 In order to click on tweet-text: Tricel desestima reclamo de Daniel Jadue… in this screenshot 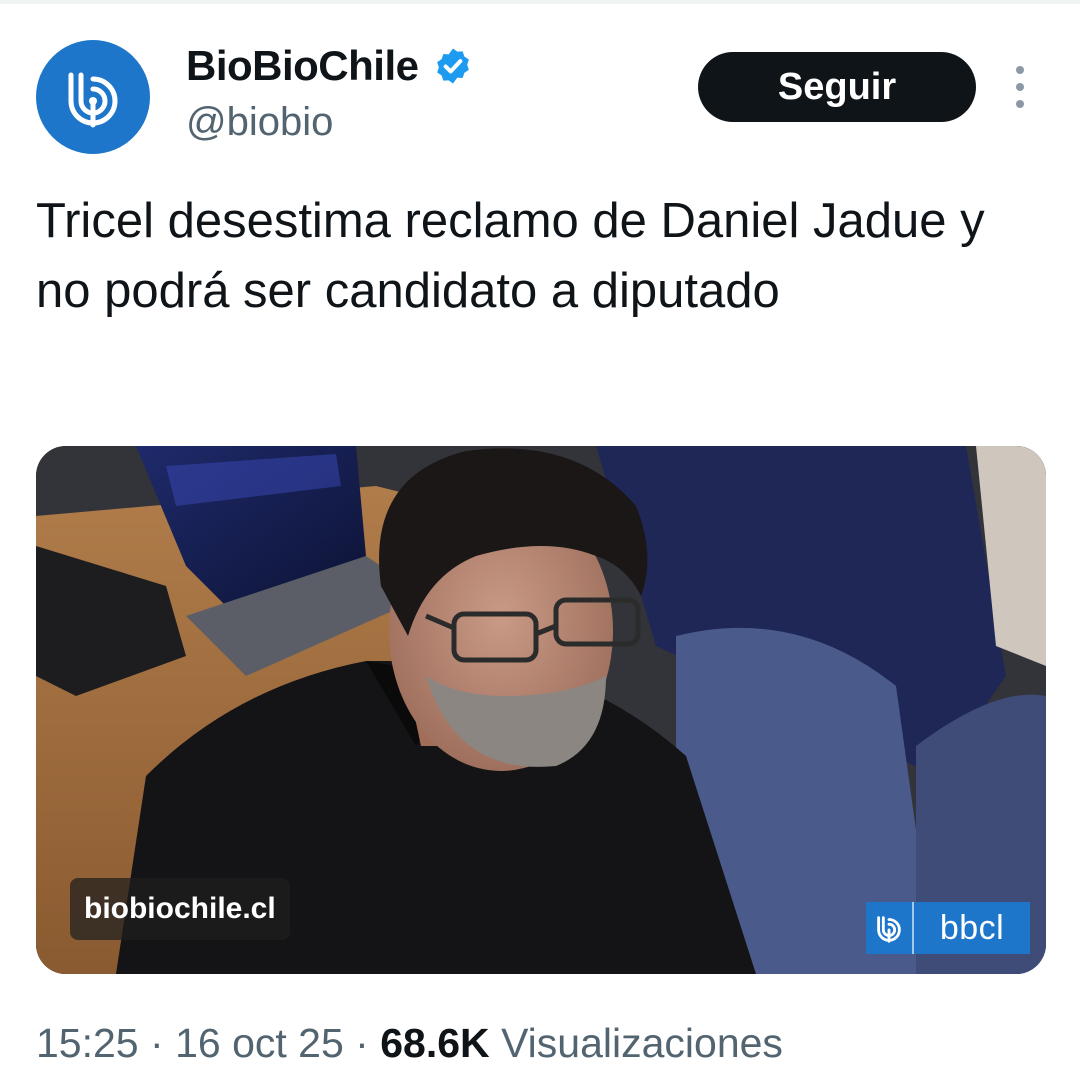, I will do `click(510, 256)`.